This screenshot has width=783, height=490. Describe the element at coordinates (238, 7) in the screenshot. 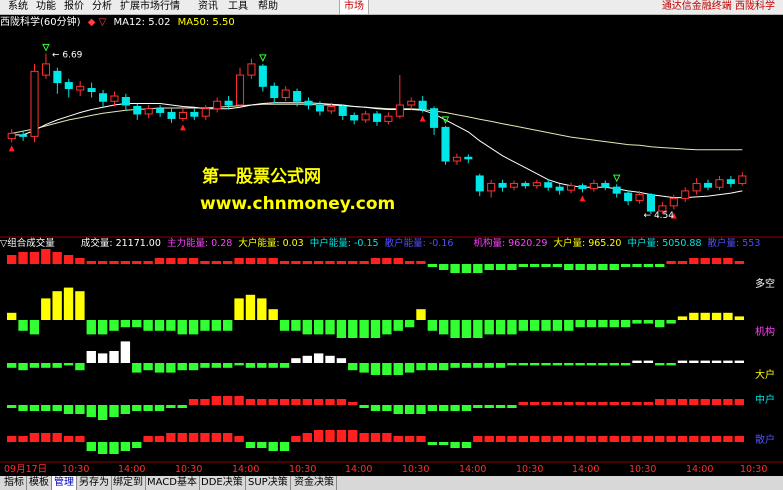

I see `menu-tools: 工具` at that location.